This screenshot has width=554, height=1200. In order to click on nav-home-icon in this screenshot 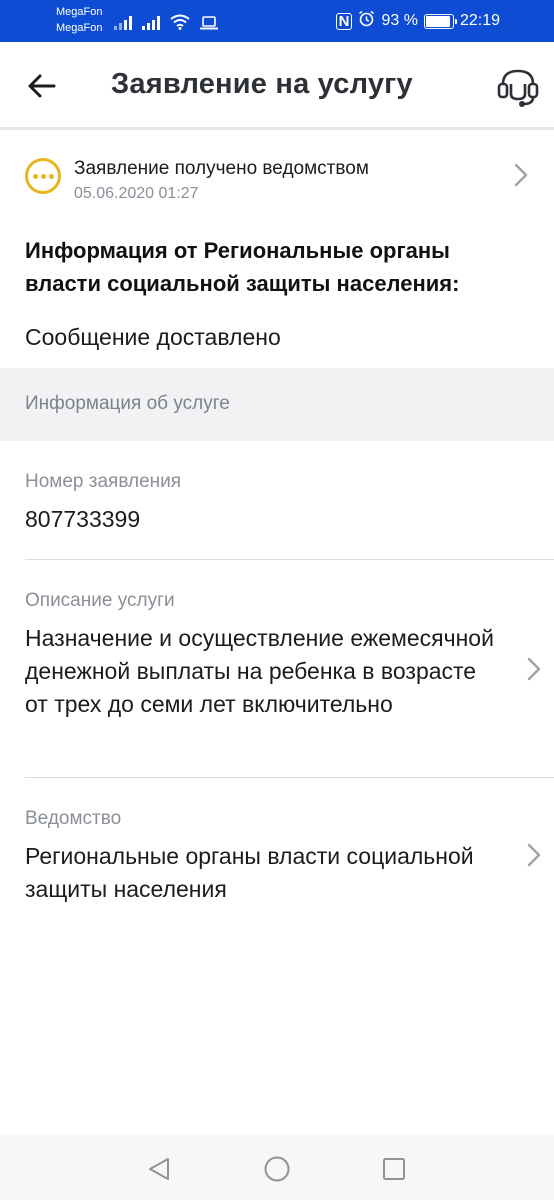, I will do `click(277, 1169)`.